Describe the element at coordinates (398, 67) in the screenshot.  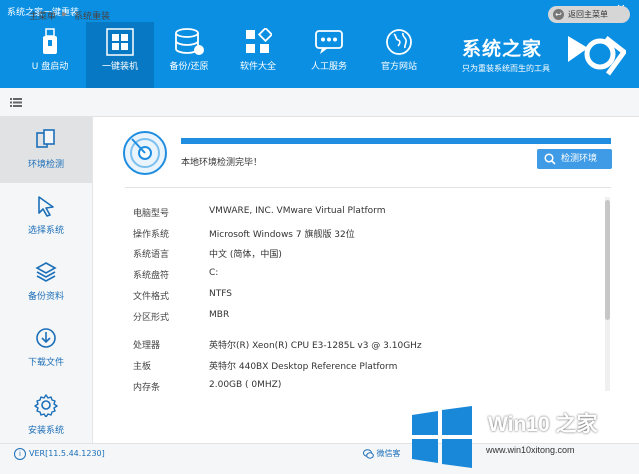
I see `nav-label: 官方网站` at that location.